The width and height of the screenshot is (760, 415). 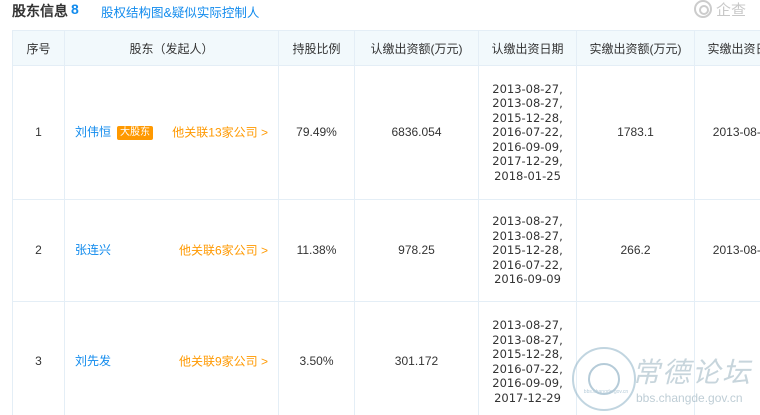 I want to click on shareholder-name-link: 刘伟恒, so click(x=93, y=132).